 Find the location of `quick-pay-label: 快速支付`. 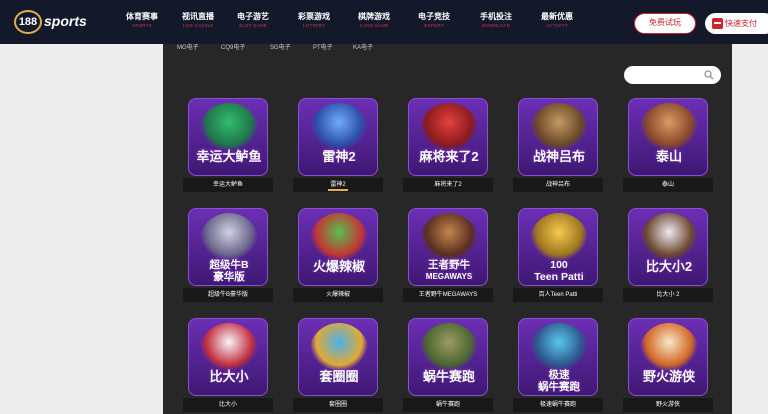

quick-pay-label: 快速支付 is located at coordinates (741, 23).